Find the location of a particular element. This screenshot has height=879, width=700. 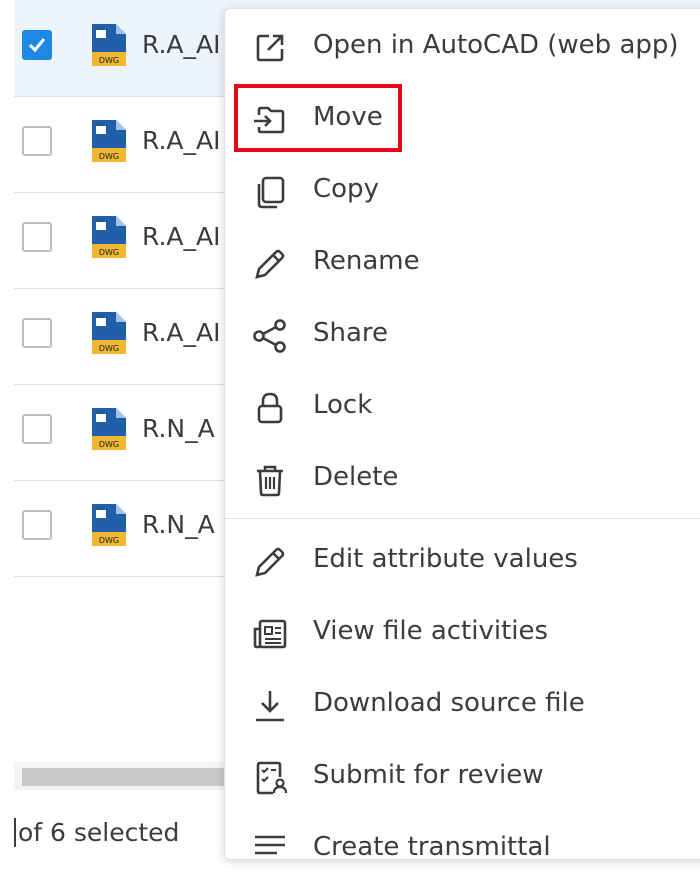

menu-item-edit-attribute-values: Edit attribute values is located at coordinates (462, 561).